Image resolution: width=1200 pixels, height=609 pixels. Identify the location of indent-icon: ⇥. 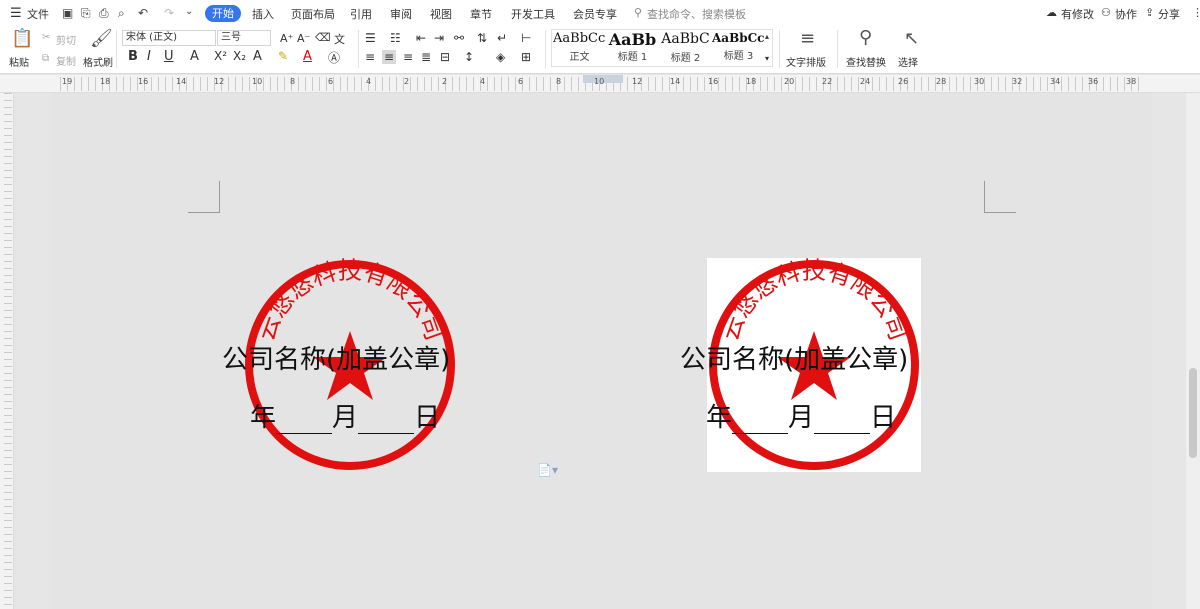
(439, 38).